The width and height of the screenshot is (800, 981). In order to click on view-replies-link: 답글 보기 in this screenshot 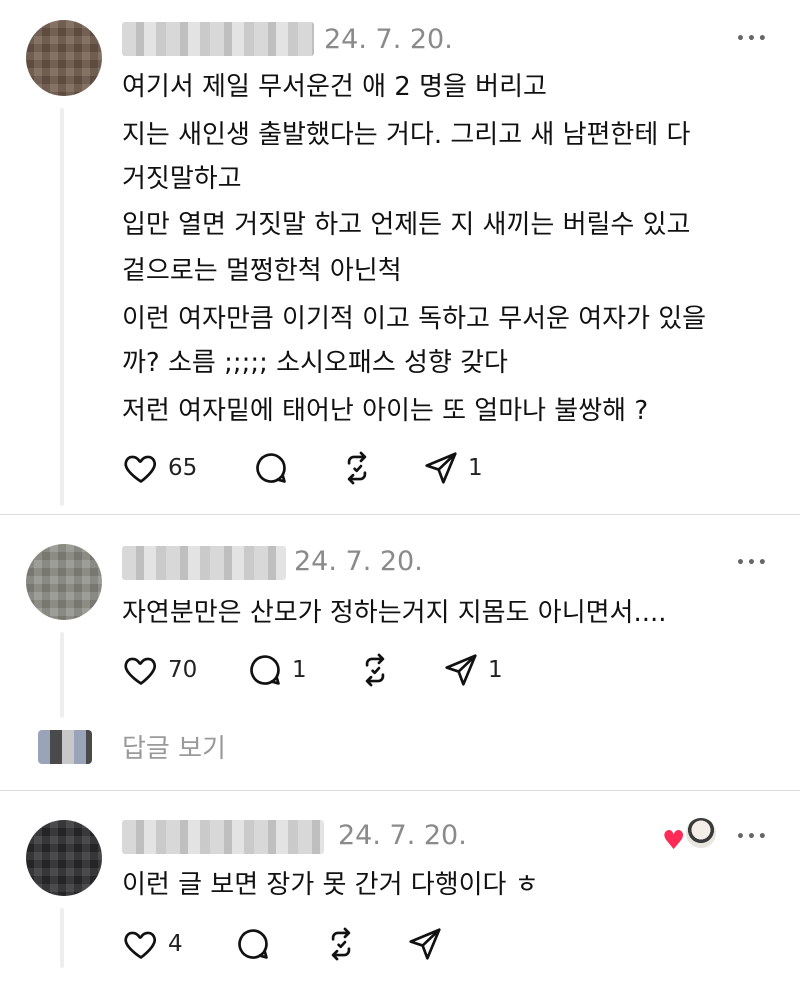, I will do `click(174, 746)`.